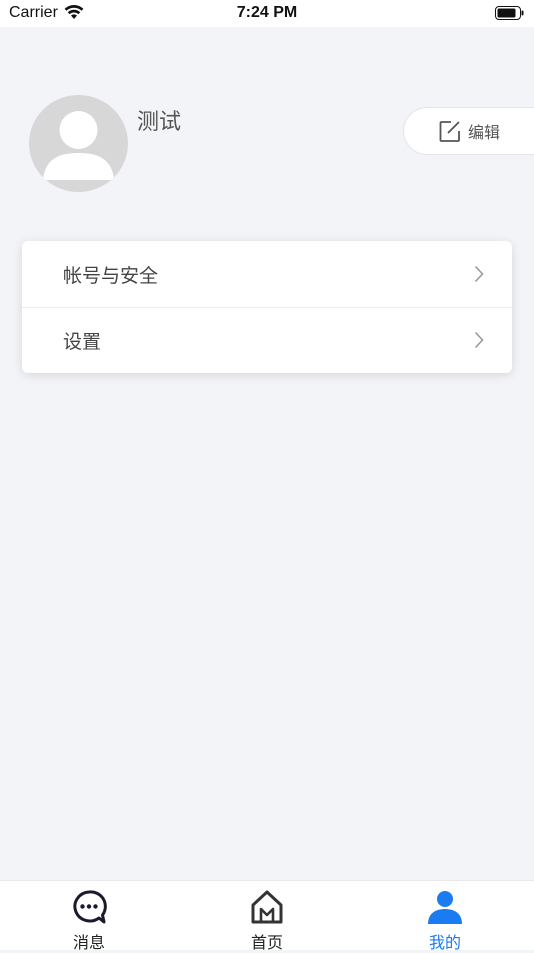 The width and height of the screenshot is (534, 953). Describe the element at coordinates (90, 907) in the screenshot. I see `message-icon` at that location.